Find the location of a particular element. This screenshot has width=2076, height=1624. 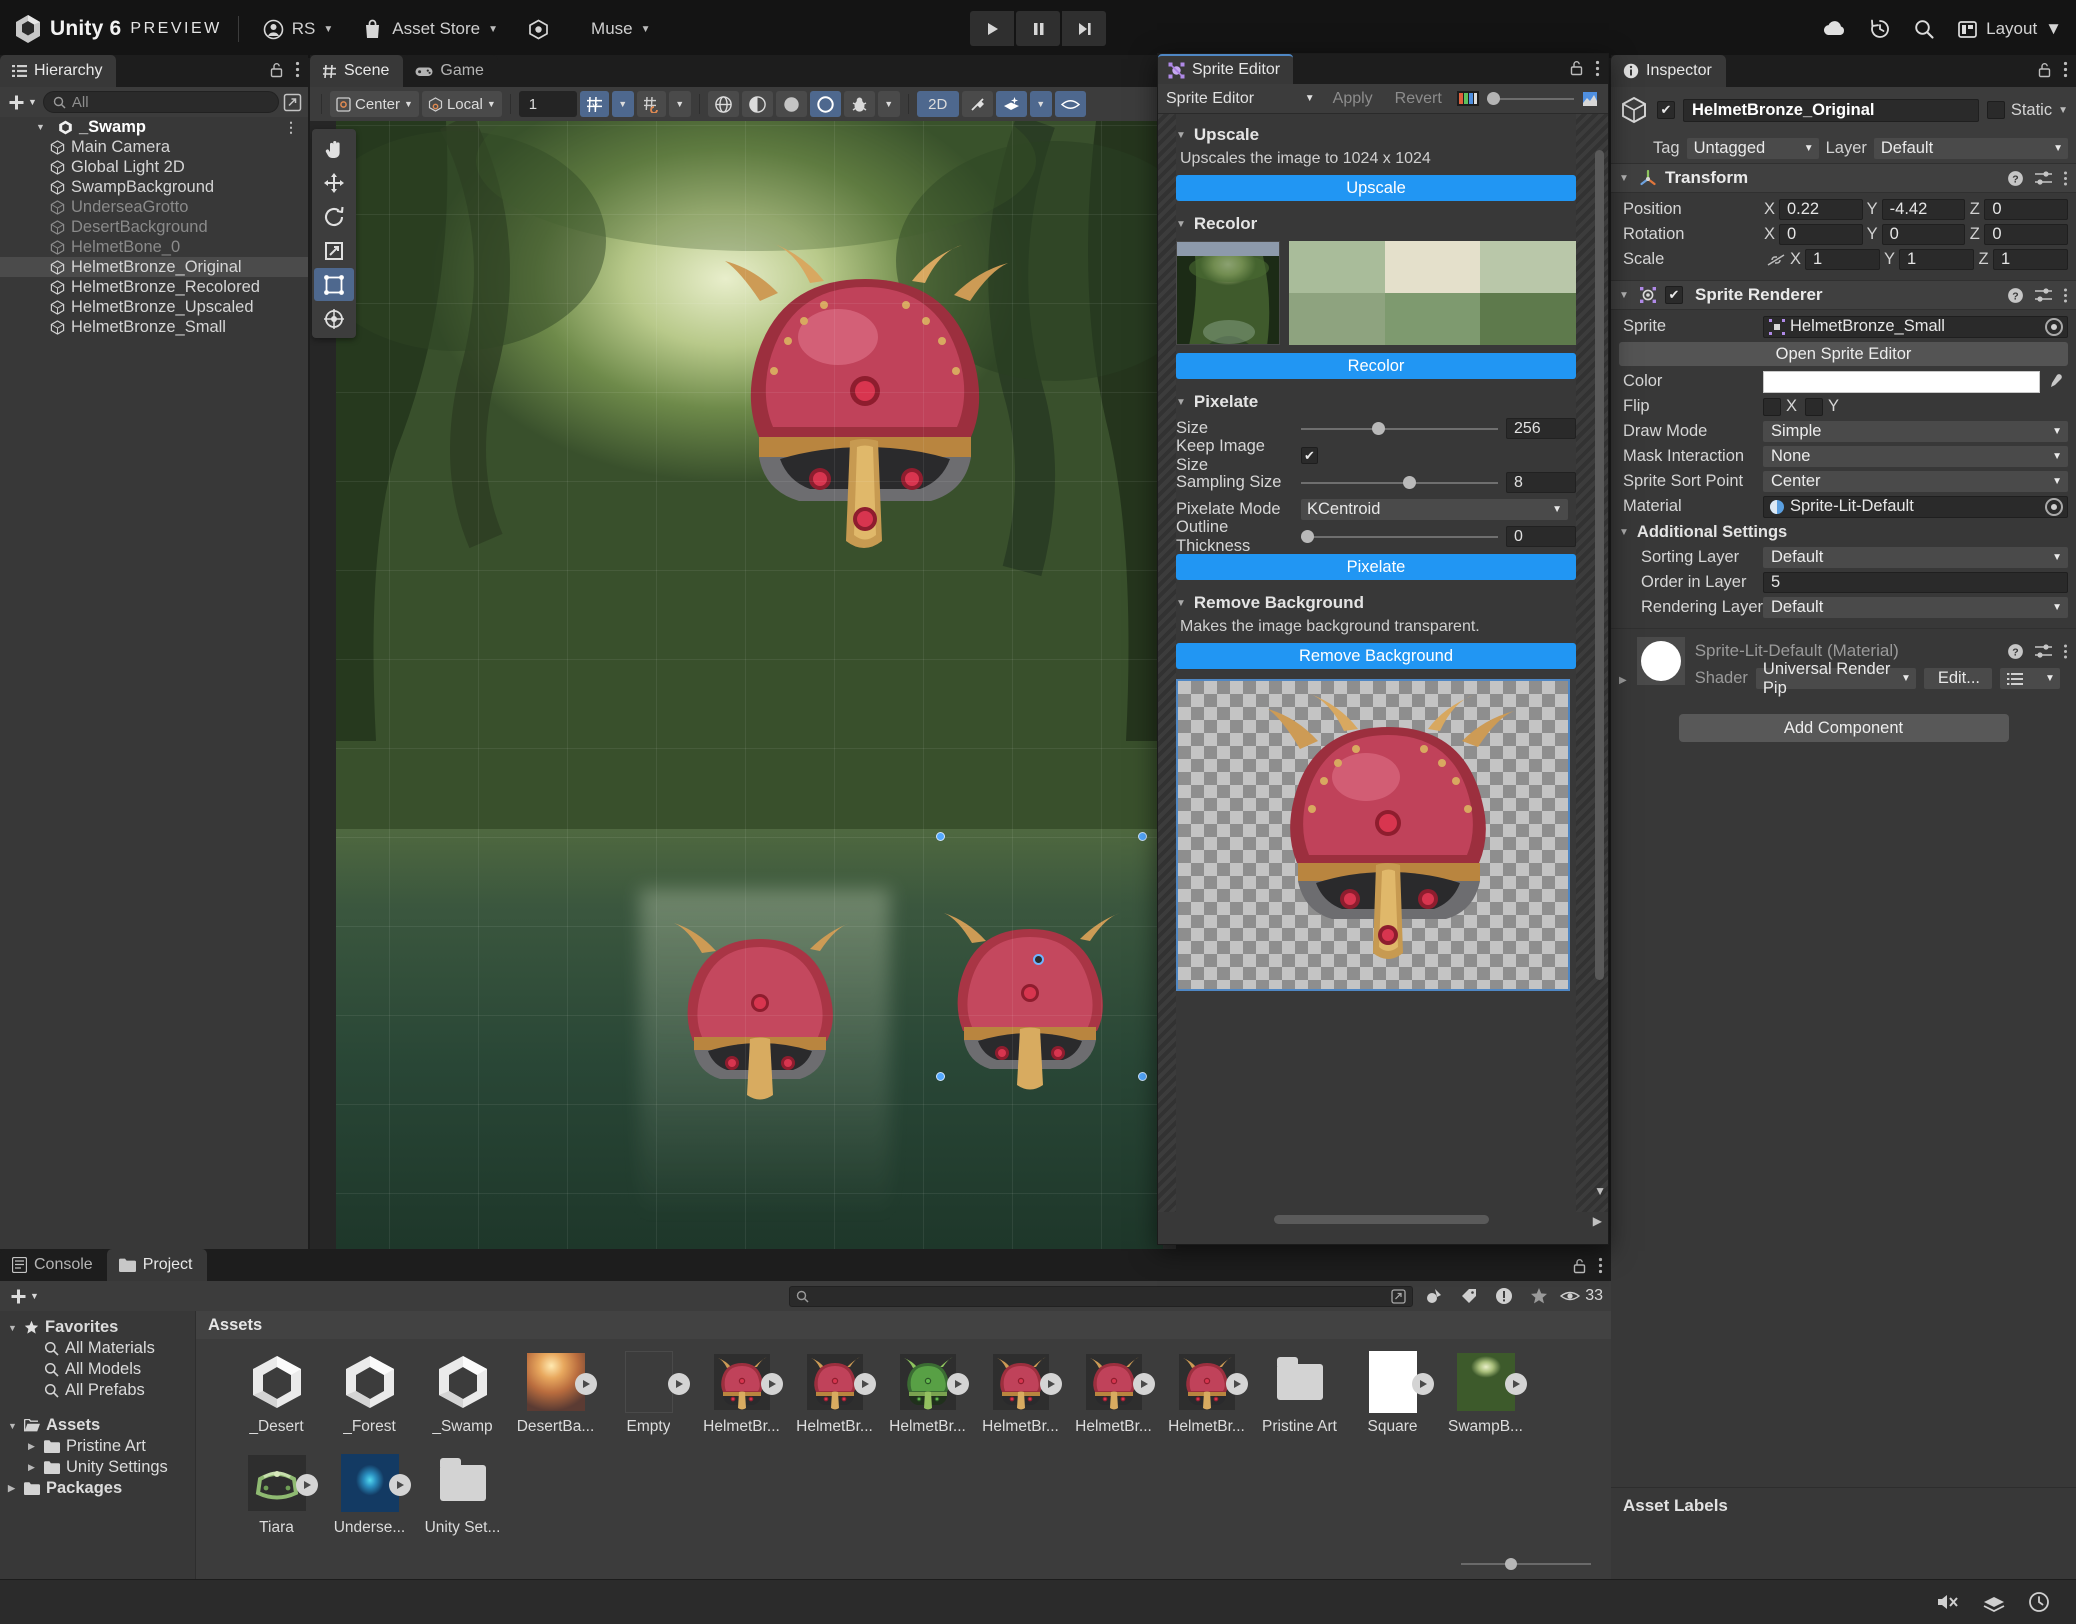

hierarchy-item-swampbackground: SwampBackground is located at coordinates (154, 187).